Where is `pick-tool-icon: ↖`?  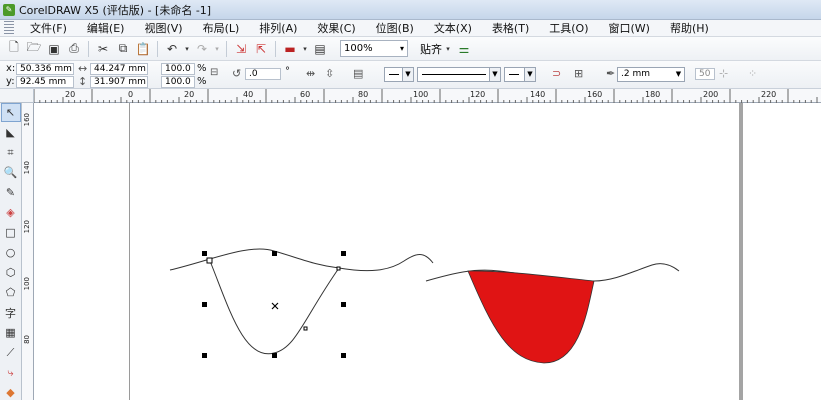 pick-tool-icon: ↖ is located at coordinates (10, 112).